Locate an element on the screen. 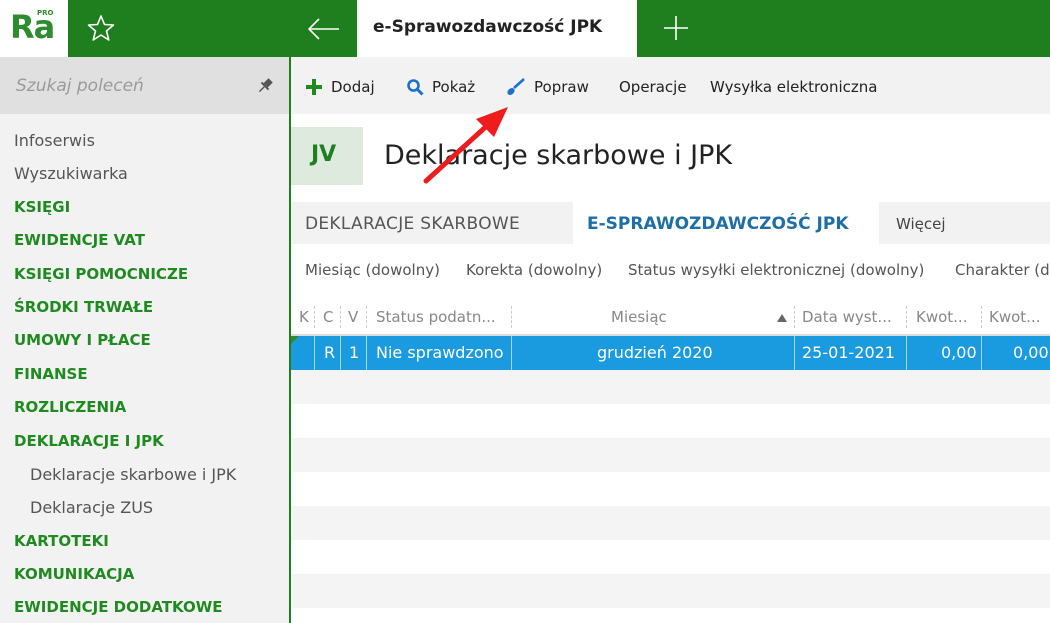  operations-menu: Operacje is located at coordinates (653, 87).